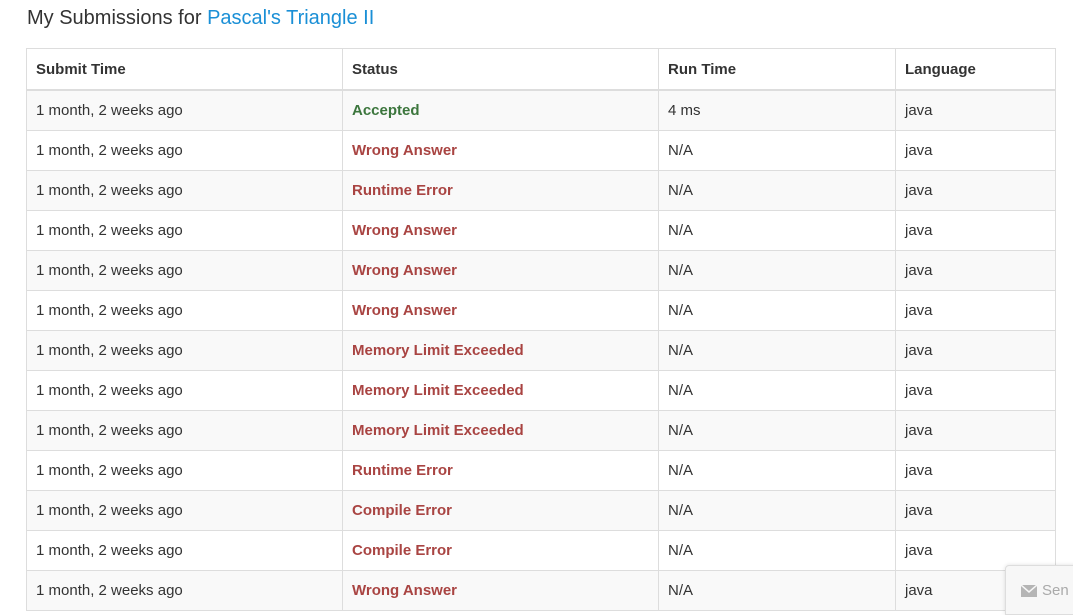  Describe the element at coordinates (500, 69) in the screenshot. I see `column-header-status: Status` at that location.